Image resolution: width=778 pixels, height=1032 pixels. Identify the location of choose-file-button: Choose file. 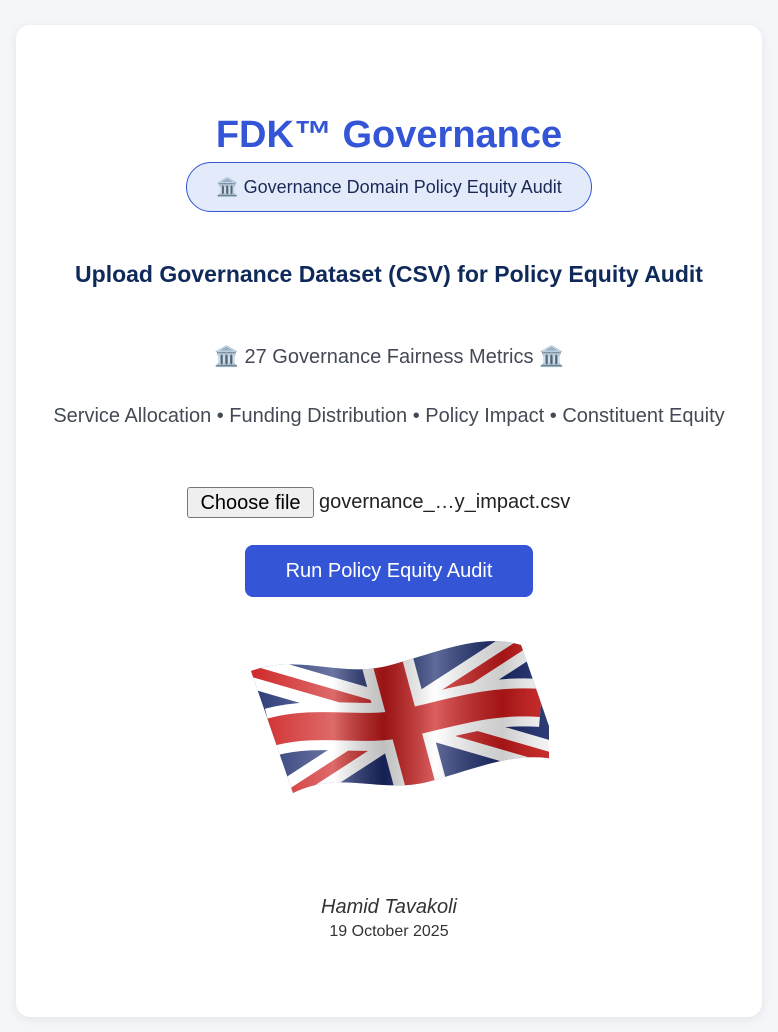
(250, 502).